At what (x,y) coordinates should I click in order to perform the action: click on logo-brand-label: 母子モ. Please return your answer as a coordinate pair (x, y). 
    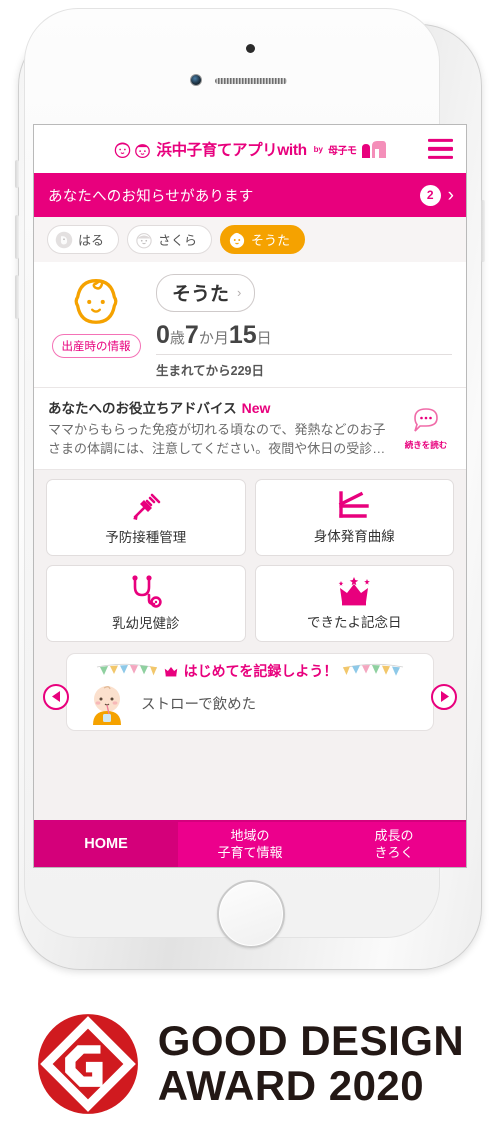
    Looking at the image, I should click on (342, 151).